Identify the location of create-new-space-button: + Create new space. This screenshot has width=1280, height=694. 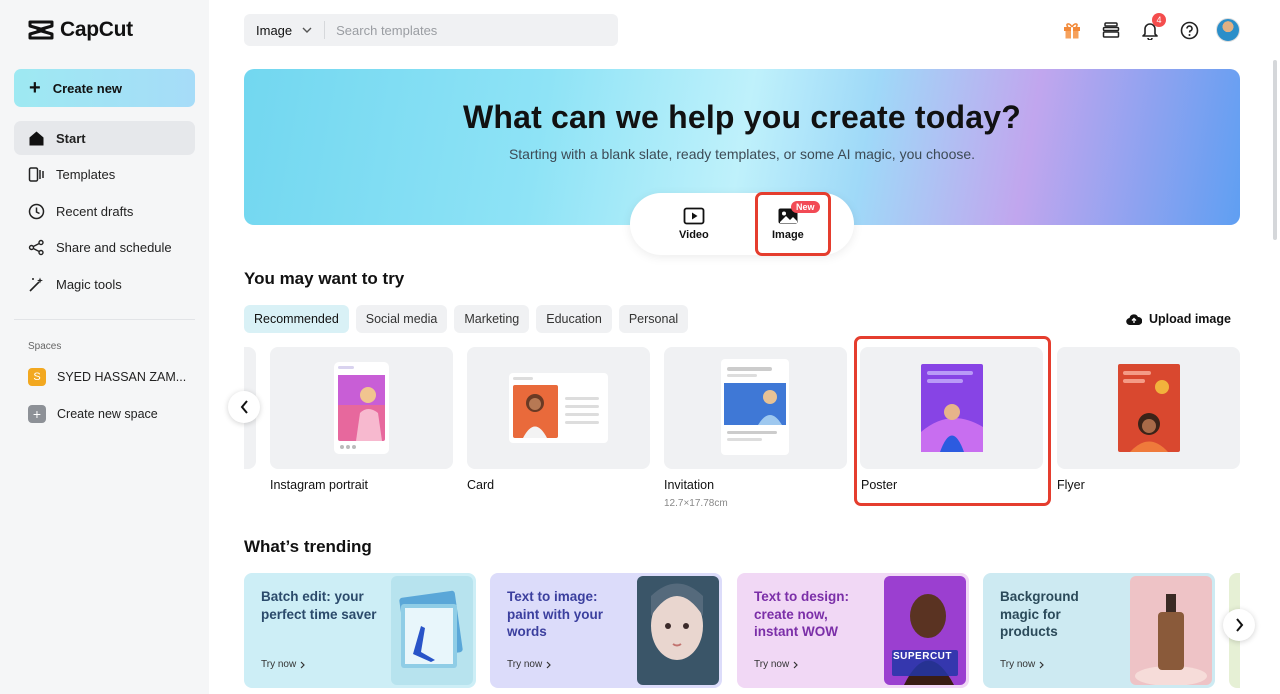
(104, 414).